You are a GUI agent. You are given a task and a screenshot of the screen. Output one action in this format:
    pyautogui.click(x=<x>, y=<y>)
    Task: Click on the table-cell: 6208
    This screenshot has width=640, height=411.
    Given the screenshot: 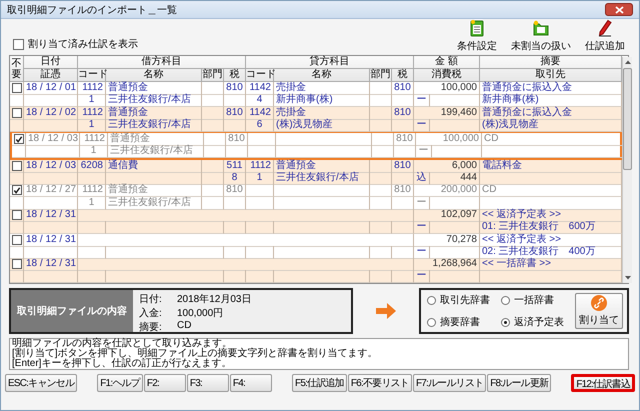 What is the action you would take?
    pyautogui.click(x=92, y=166)
    